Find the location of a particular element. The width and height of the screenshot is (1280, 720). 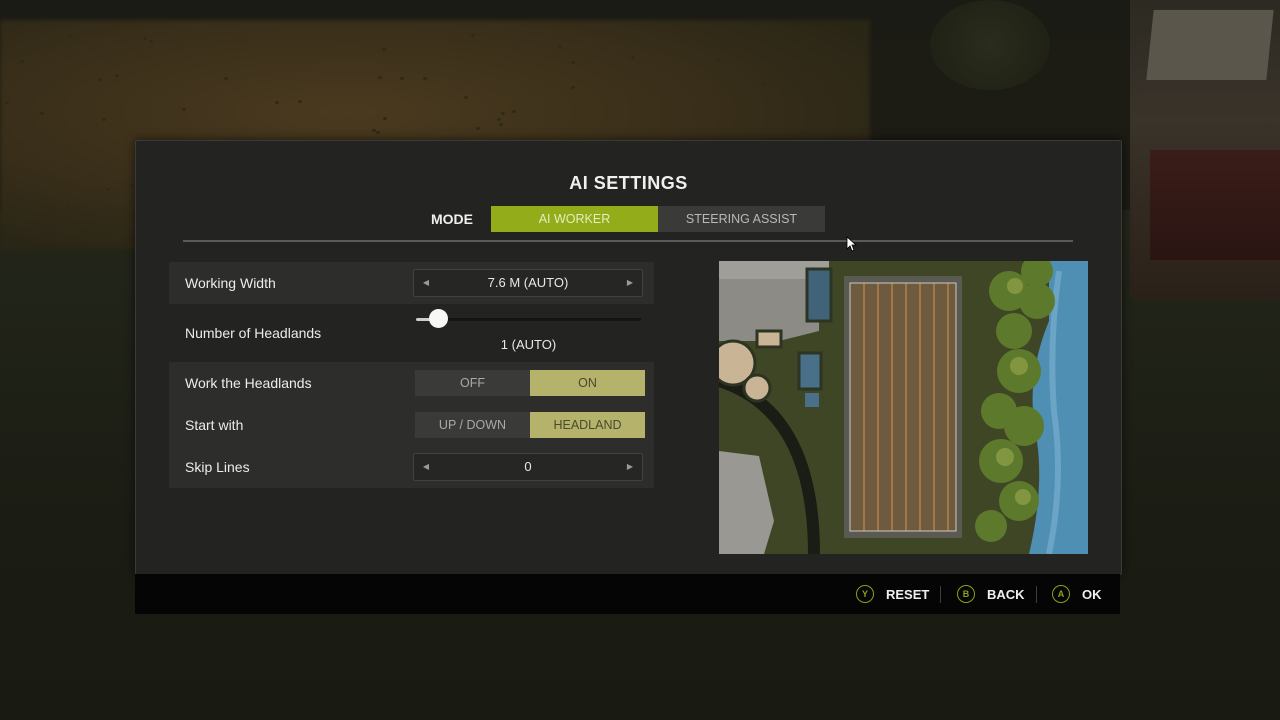

headlands-label: Number of Headlands is located at coordinates (253, 333).